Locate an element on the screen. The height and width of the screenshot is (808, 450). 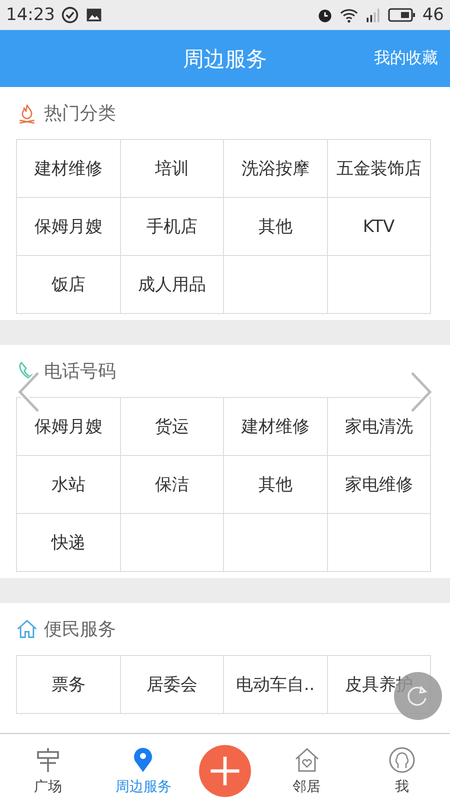
status-time: 14:23 is located at coordinates (30, 15).